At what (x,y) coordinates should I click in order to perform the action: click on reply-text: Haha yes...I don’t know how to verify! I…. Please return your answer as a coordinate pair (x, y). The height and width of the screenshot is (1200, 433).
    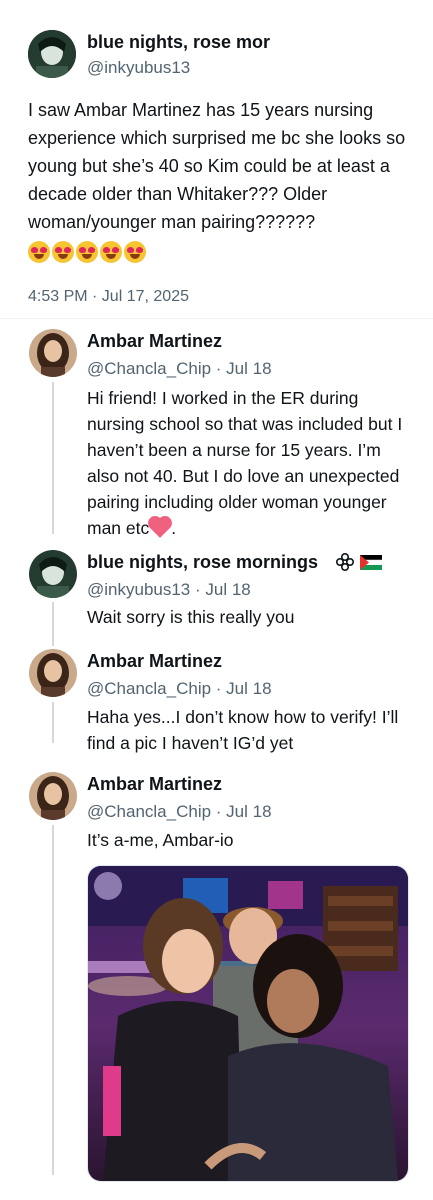
    Looking at the image, I should click on (243, 730).